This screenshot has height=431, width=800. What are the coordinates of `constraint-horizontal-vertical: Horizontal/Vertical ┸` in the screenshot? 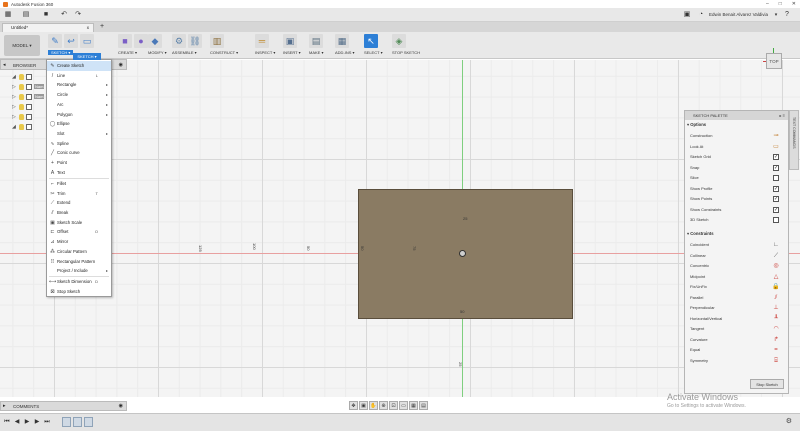 It's located at (737, 319).